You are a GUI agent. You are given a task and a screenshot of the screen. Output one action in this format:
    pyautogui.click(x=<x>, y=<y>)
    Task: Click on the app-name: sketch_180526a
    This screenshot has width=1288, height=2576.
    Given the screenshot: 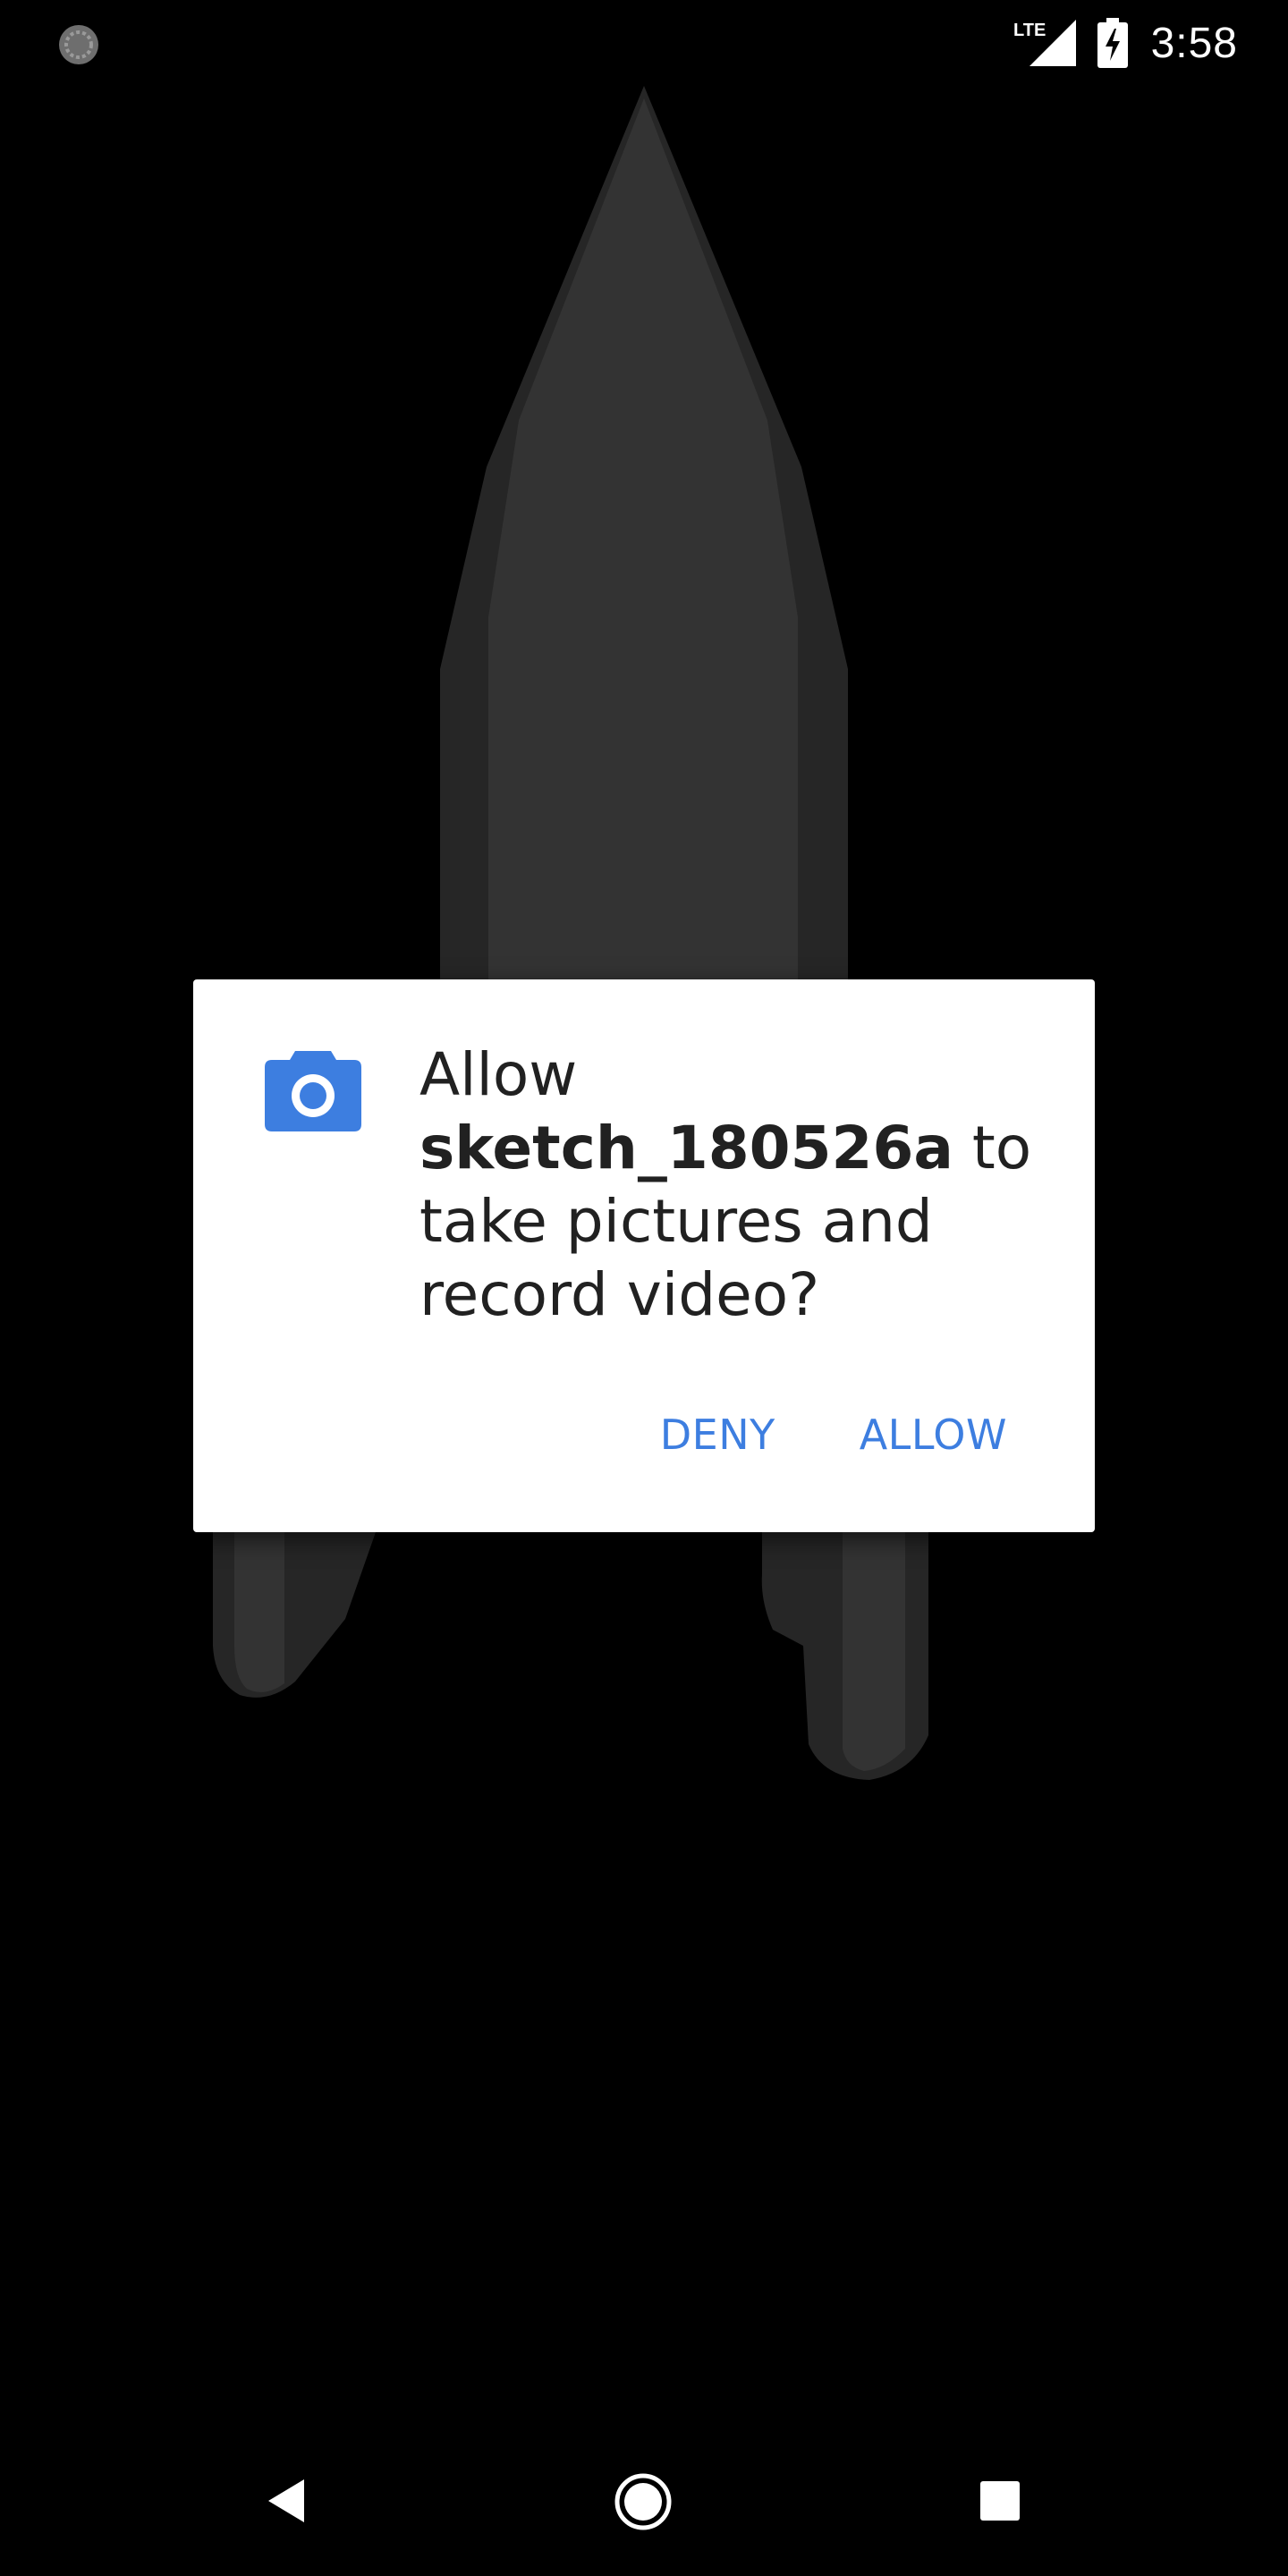 What is the action you would take?
    pyautogui.click(x=686, y=1148)
    